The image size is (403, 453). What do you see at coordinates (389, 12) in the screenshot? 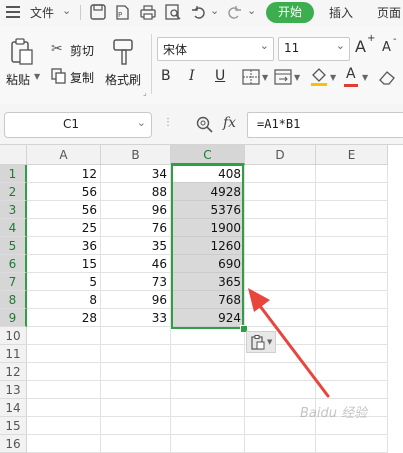
I see `tab-page: 页面` at bounding box center [389, 12].